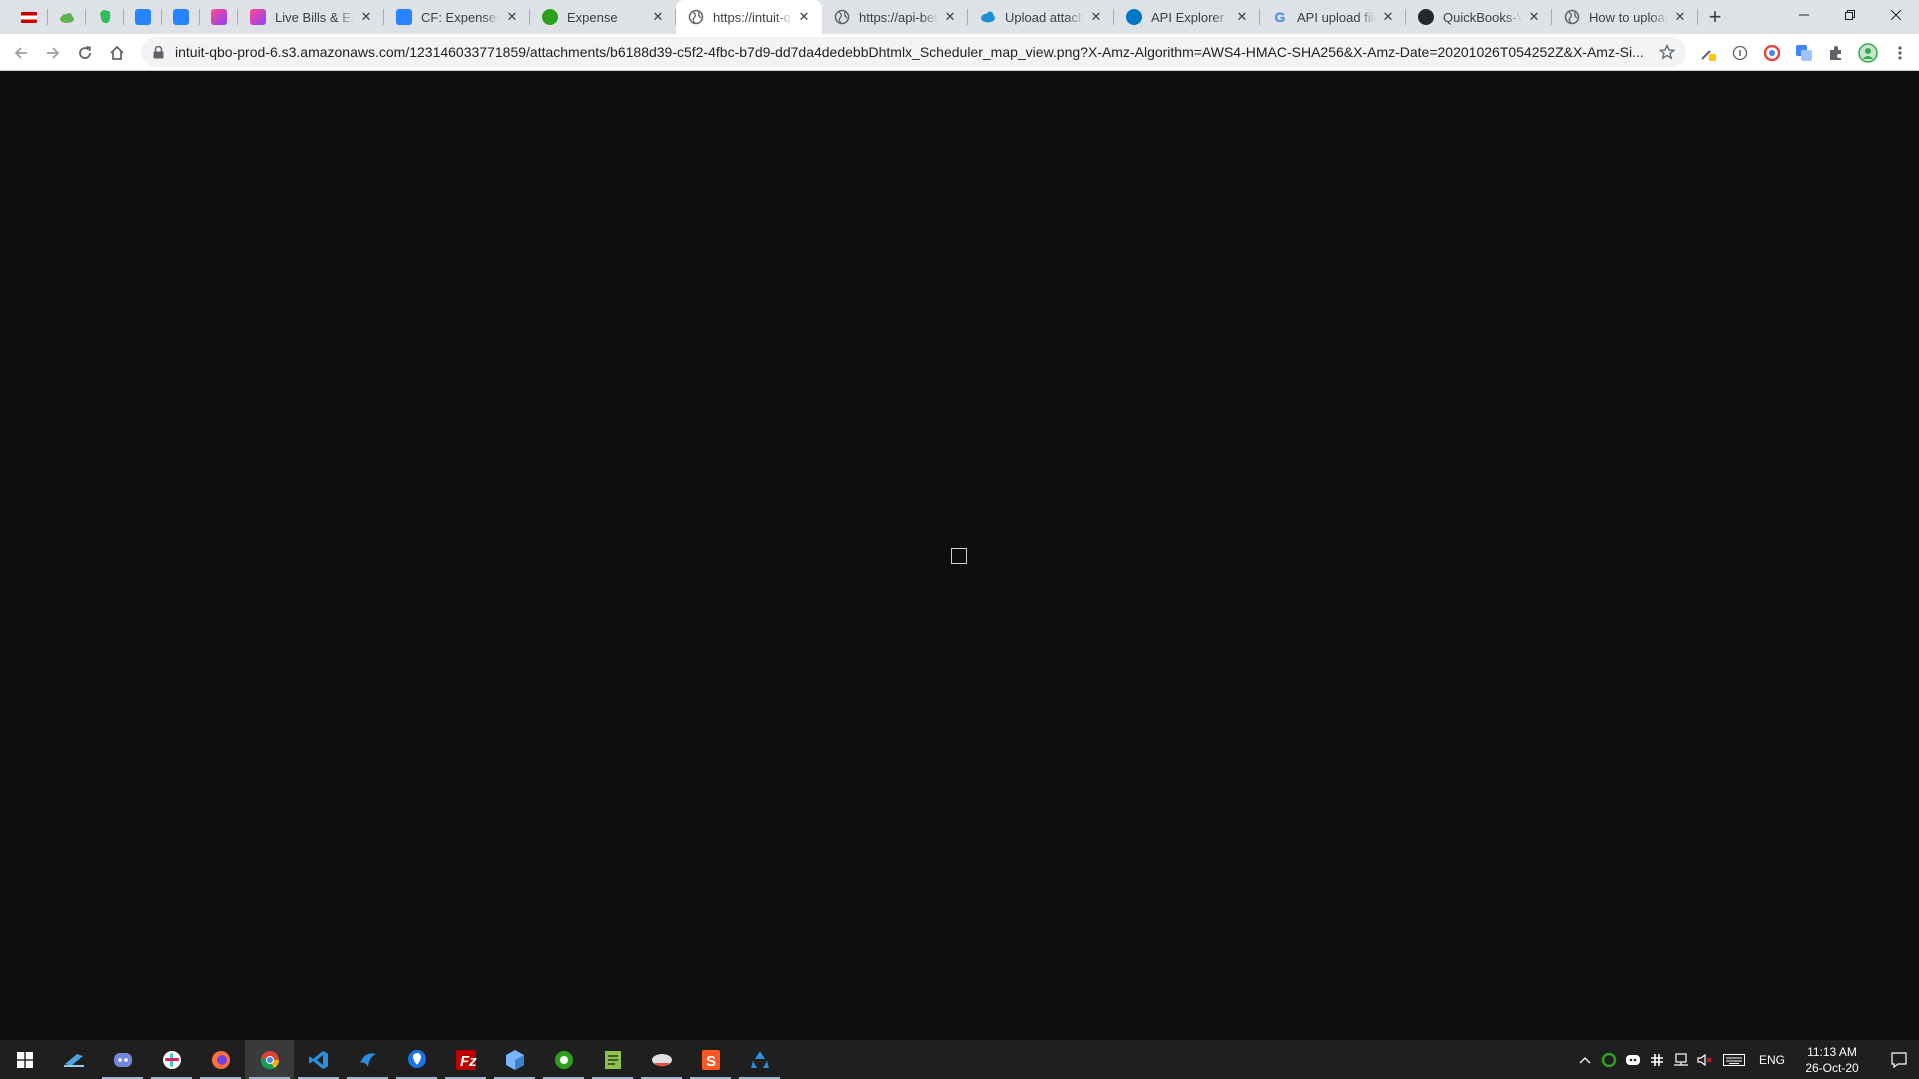  What do you see at coordinates (1633, 1059) in the screenshot?
I see `discord-tray-icon` at bounding box center [1633, 1059].